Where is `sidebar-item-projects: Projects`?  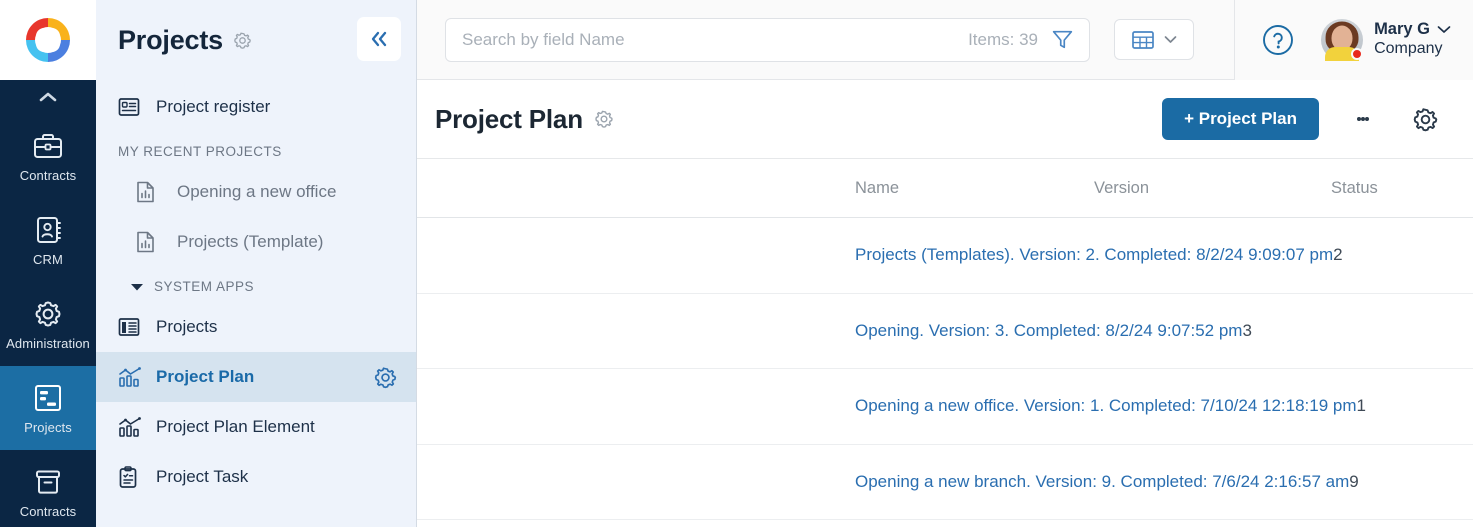 sidebar-item-projects: Projects is located at coordinates (256, 327).